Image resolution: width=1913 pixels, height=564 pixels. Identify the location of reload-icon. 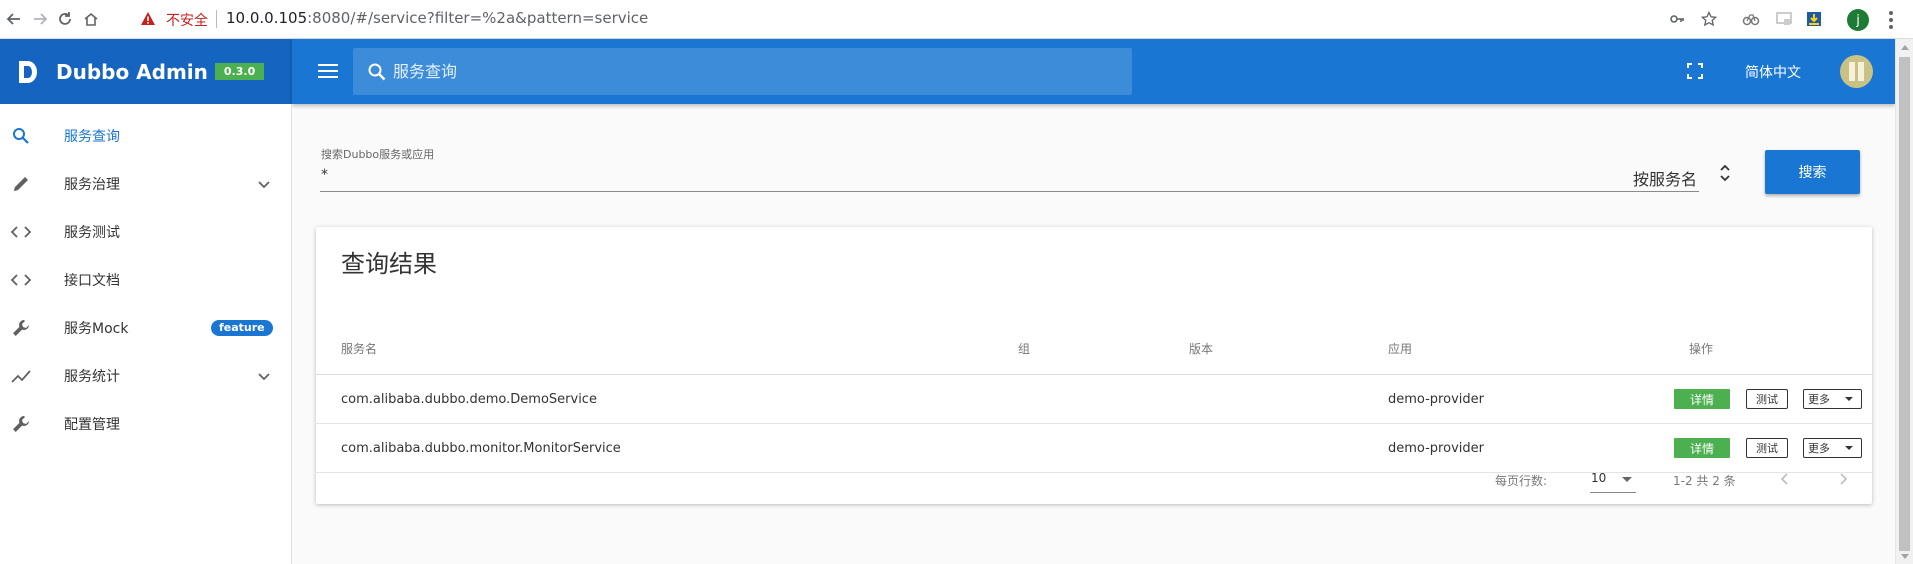
(65, 19).